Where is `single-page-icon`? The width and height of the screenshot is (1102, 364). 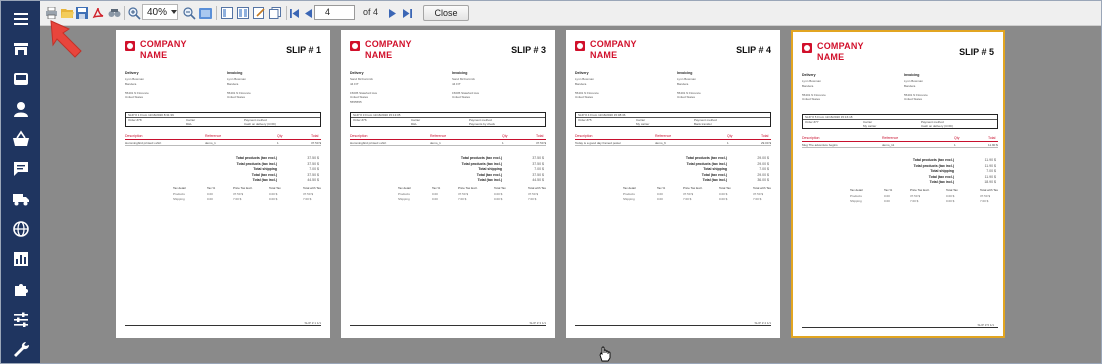 single-page-icon is located at coordinates (227, 13).